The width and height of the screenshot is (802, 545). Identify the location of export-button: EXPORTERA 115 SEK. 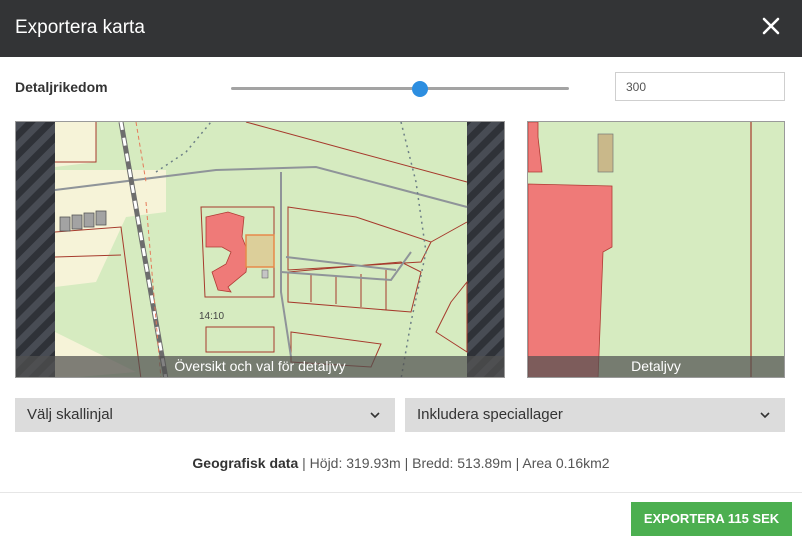
(711, 519).